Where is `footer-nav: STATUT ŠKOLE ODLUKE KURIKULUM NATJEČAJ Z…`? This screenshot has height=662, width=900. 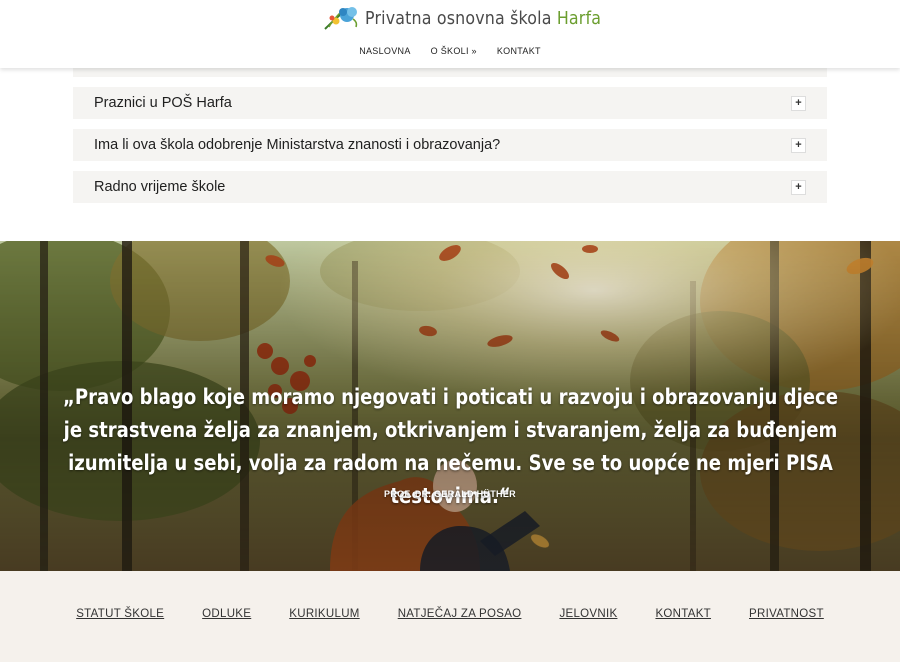 footer-nav: STATUT ŠKOLE ODLUKE KURIKULUM NATJEČAJ Z… is located at coordinates (450, 614).